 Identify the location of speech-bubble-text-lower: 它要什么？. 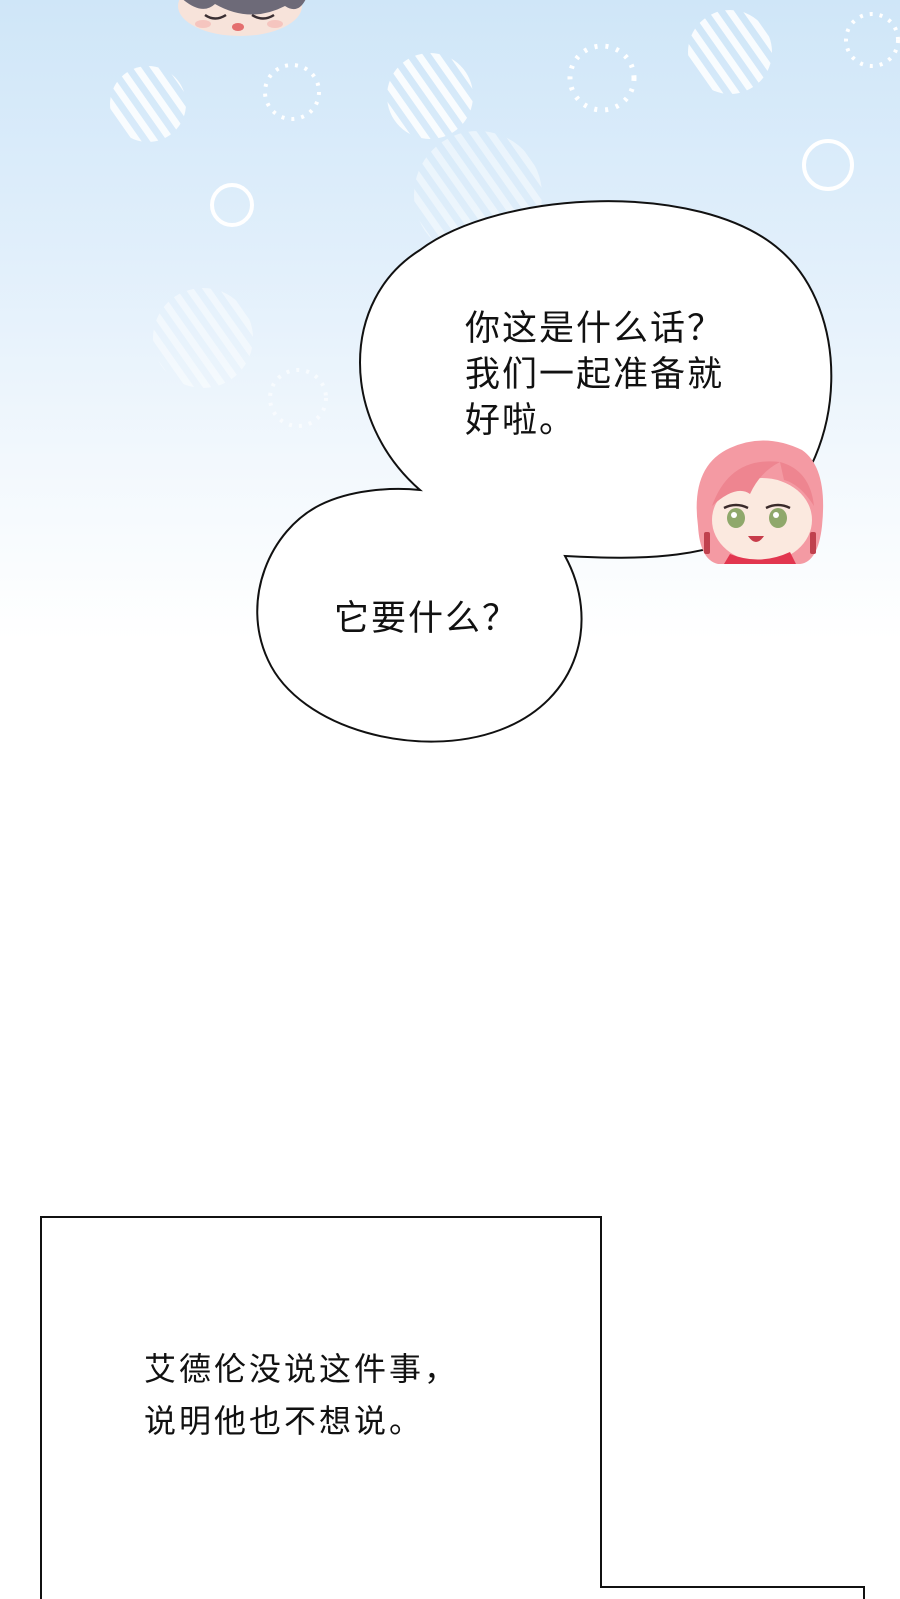
(427, 619).